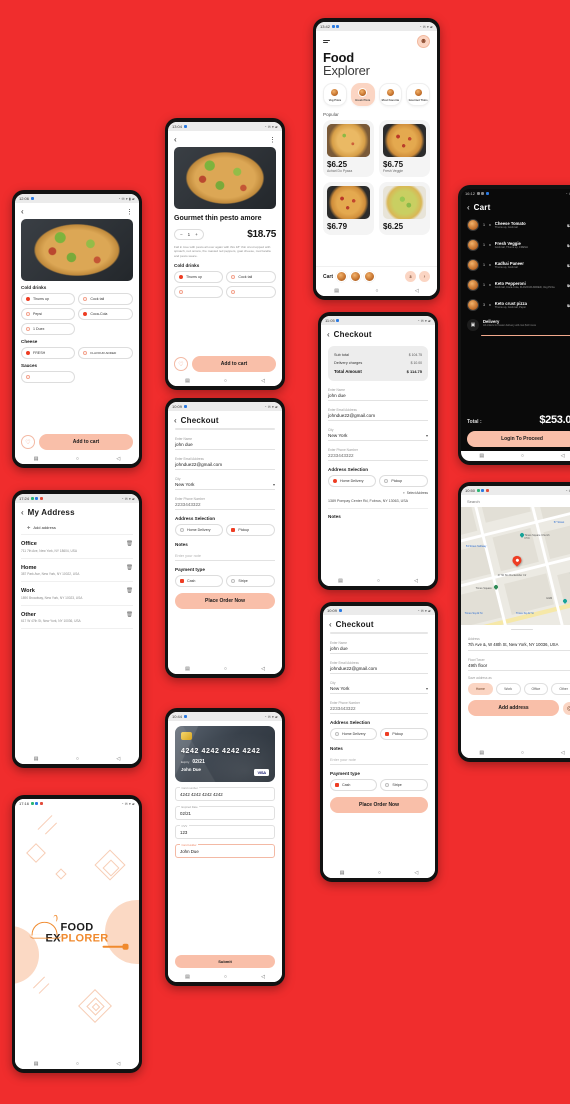  I want to click on add-to-cart-button: Add to cart, so click(86, 442).